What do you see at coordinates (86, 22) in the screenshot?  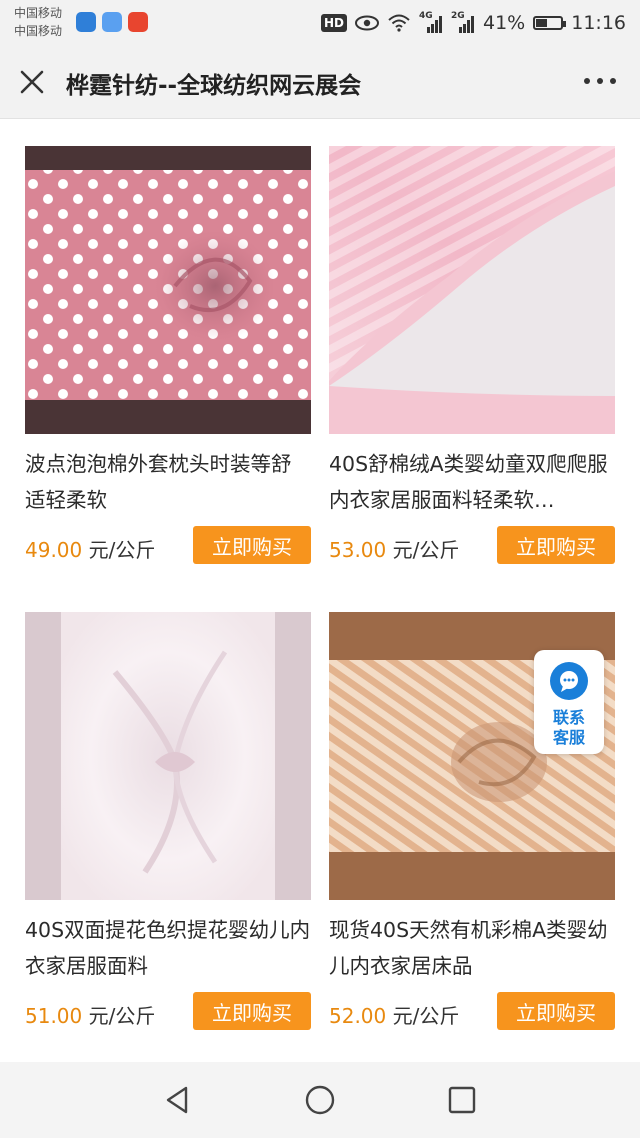 I see `shield-app-icon` at bounding box center [86, 22].